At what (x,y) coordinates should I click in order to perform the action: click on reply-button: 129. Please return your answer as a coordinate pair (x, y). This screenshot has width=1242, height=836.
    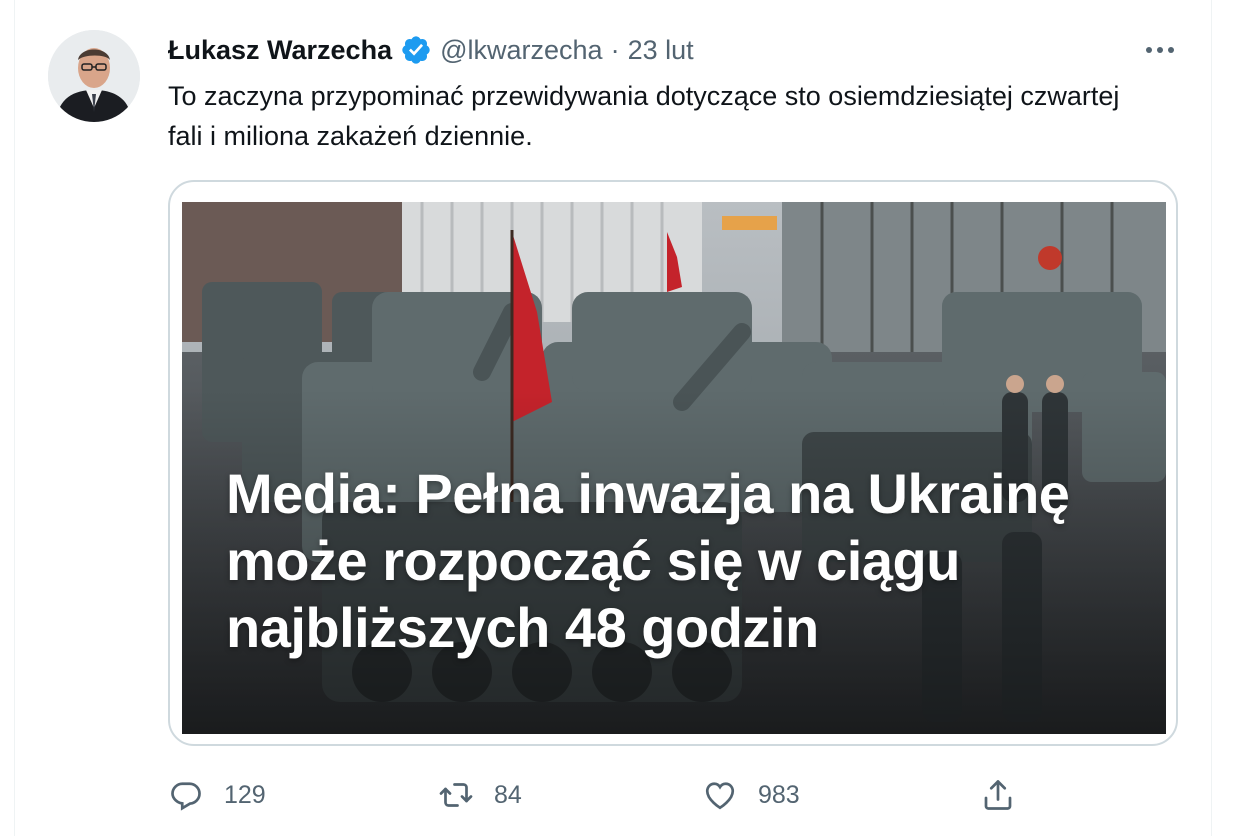
    Looking at the image, I should click on (217, 795).